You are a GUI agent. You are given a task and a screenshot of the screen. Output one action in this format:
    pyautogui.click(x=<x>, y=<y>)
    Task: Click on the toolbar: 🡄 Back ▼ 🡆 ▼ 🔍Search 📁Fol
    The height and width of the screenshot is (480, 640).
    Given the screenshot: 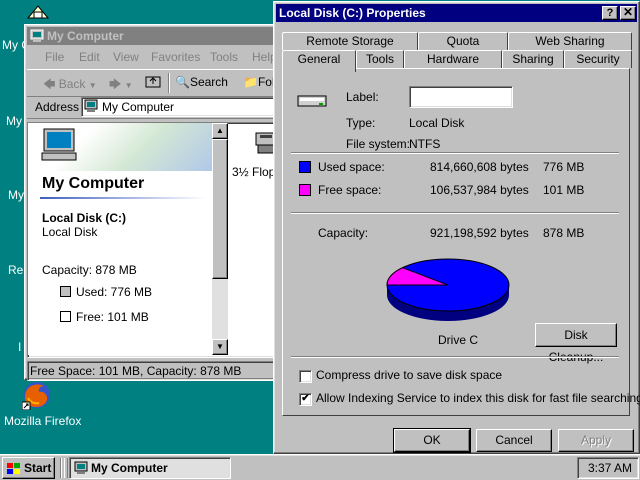 What is the action you would take?
    pyautogui.click(x=151, y=83)
    